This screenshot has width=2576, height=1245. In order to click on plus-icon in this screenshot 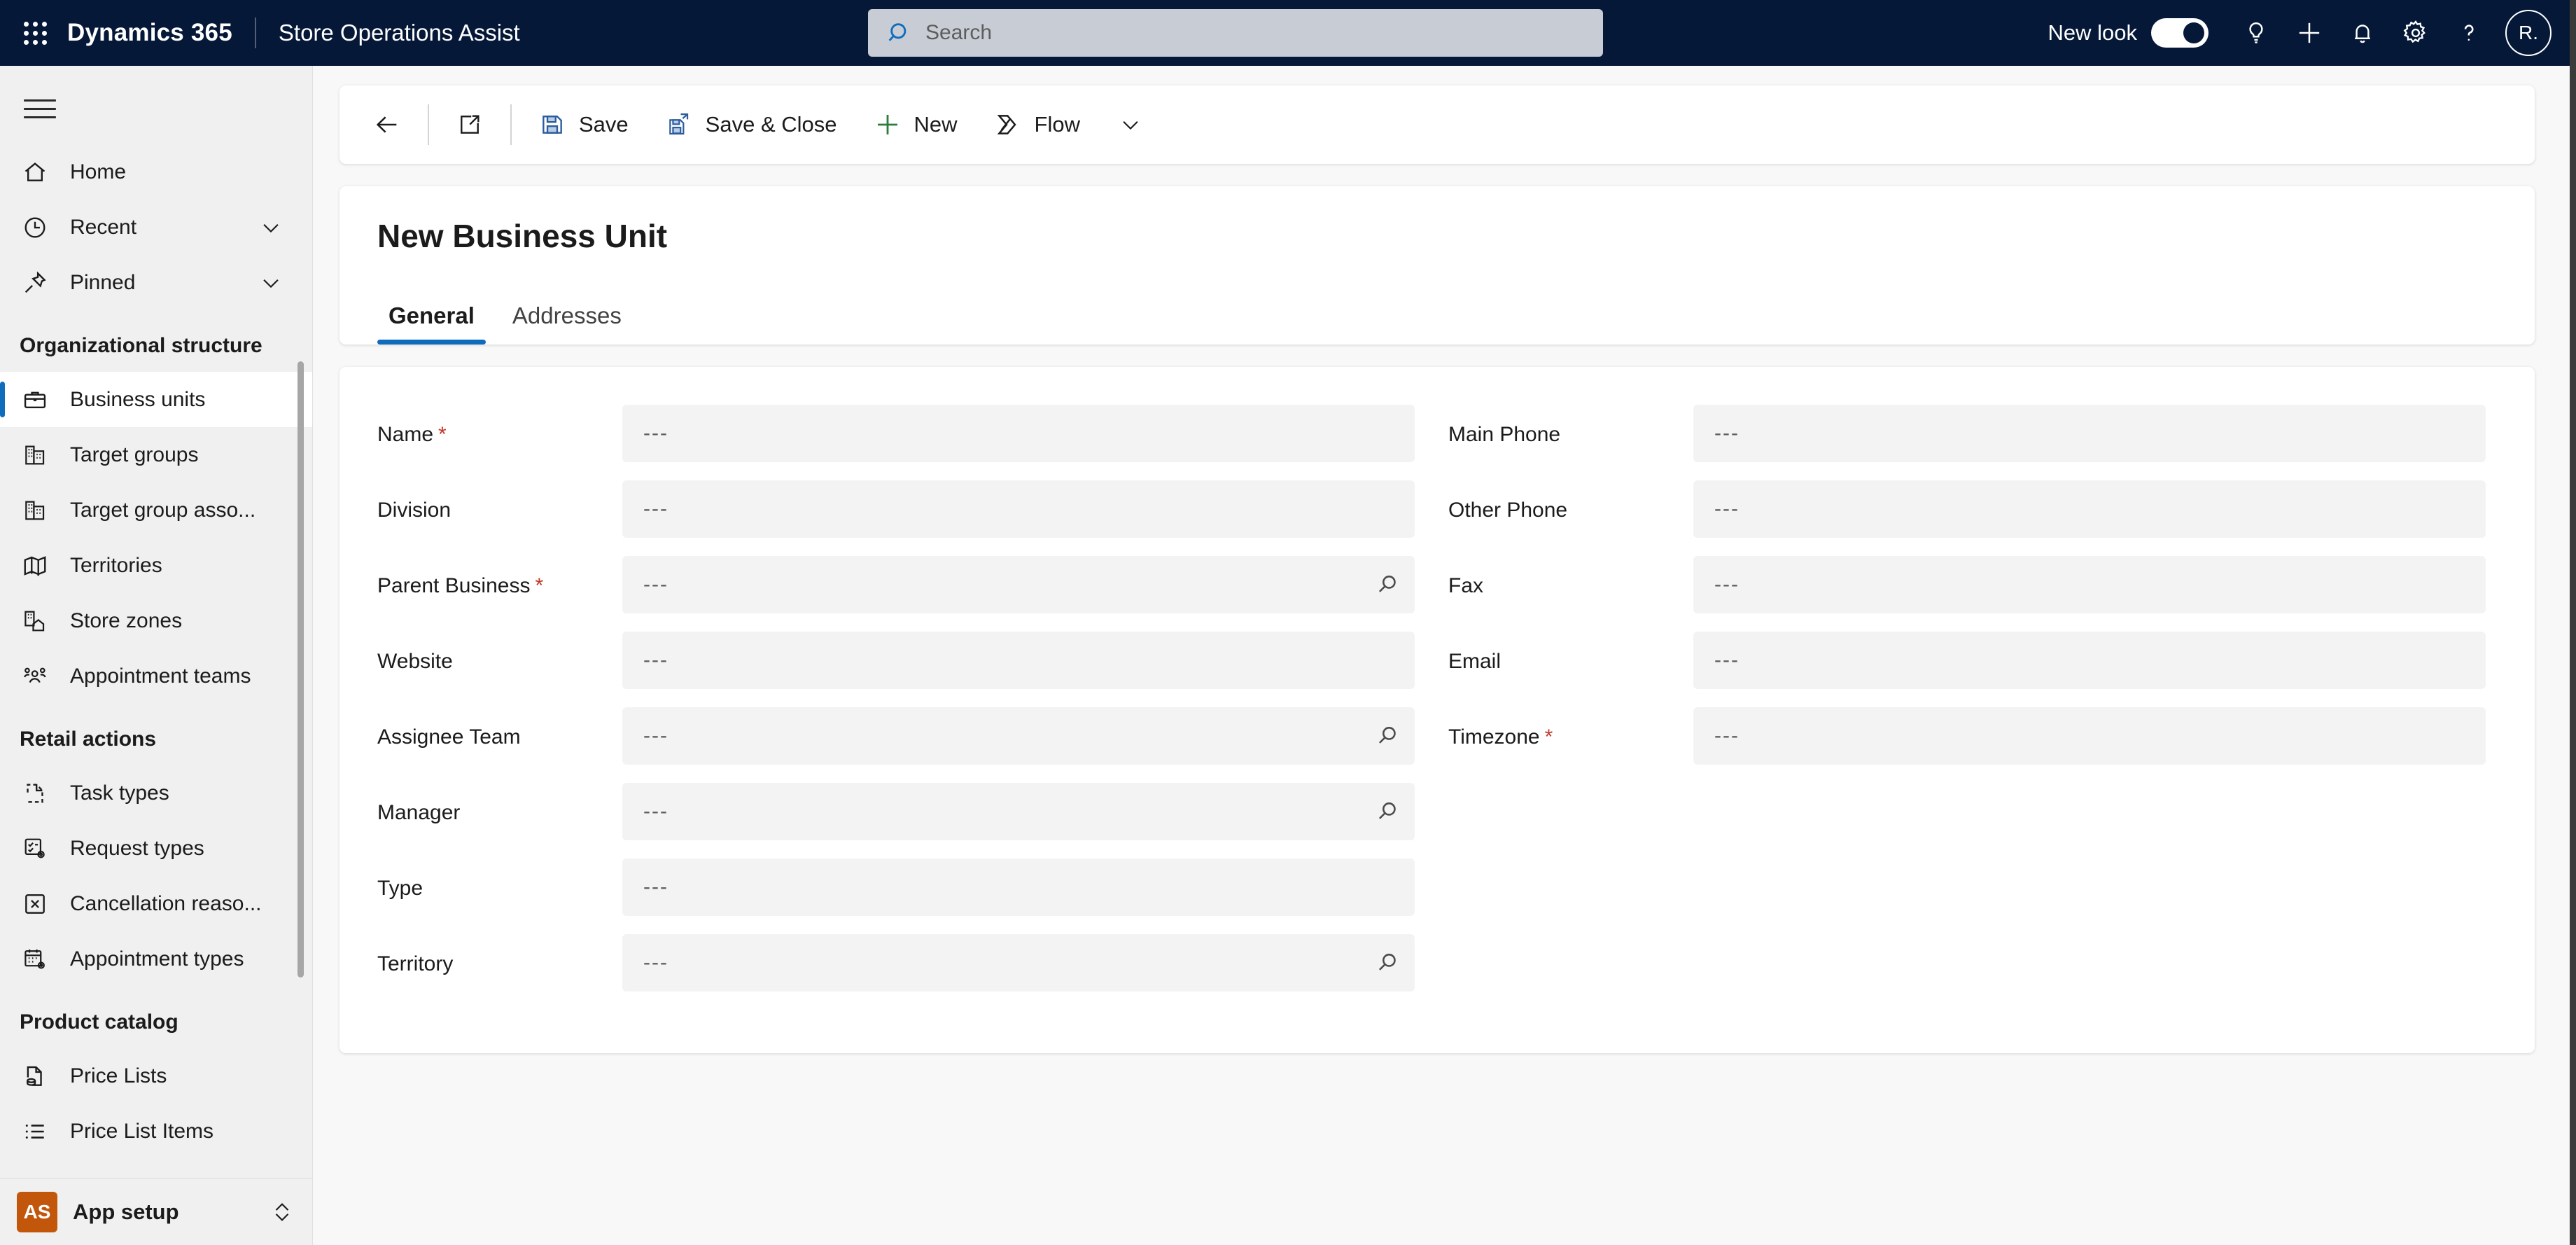, I will do `click(2309, 33)`.